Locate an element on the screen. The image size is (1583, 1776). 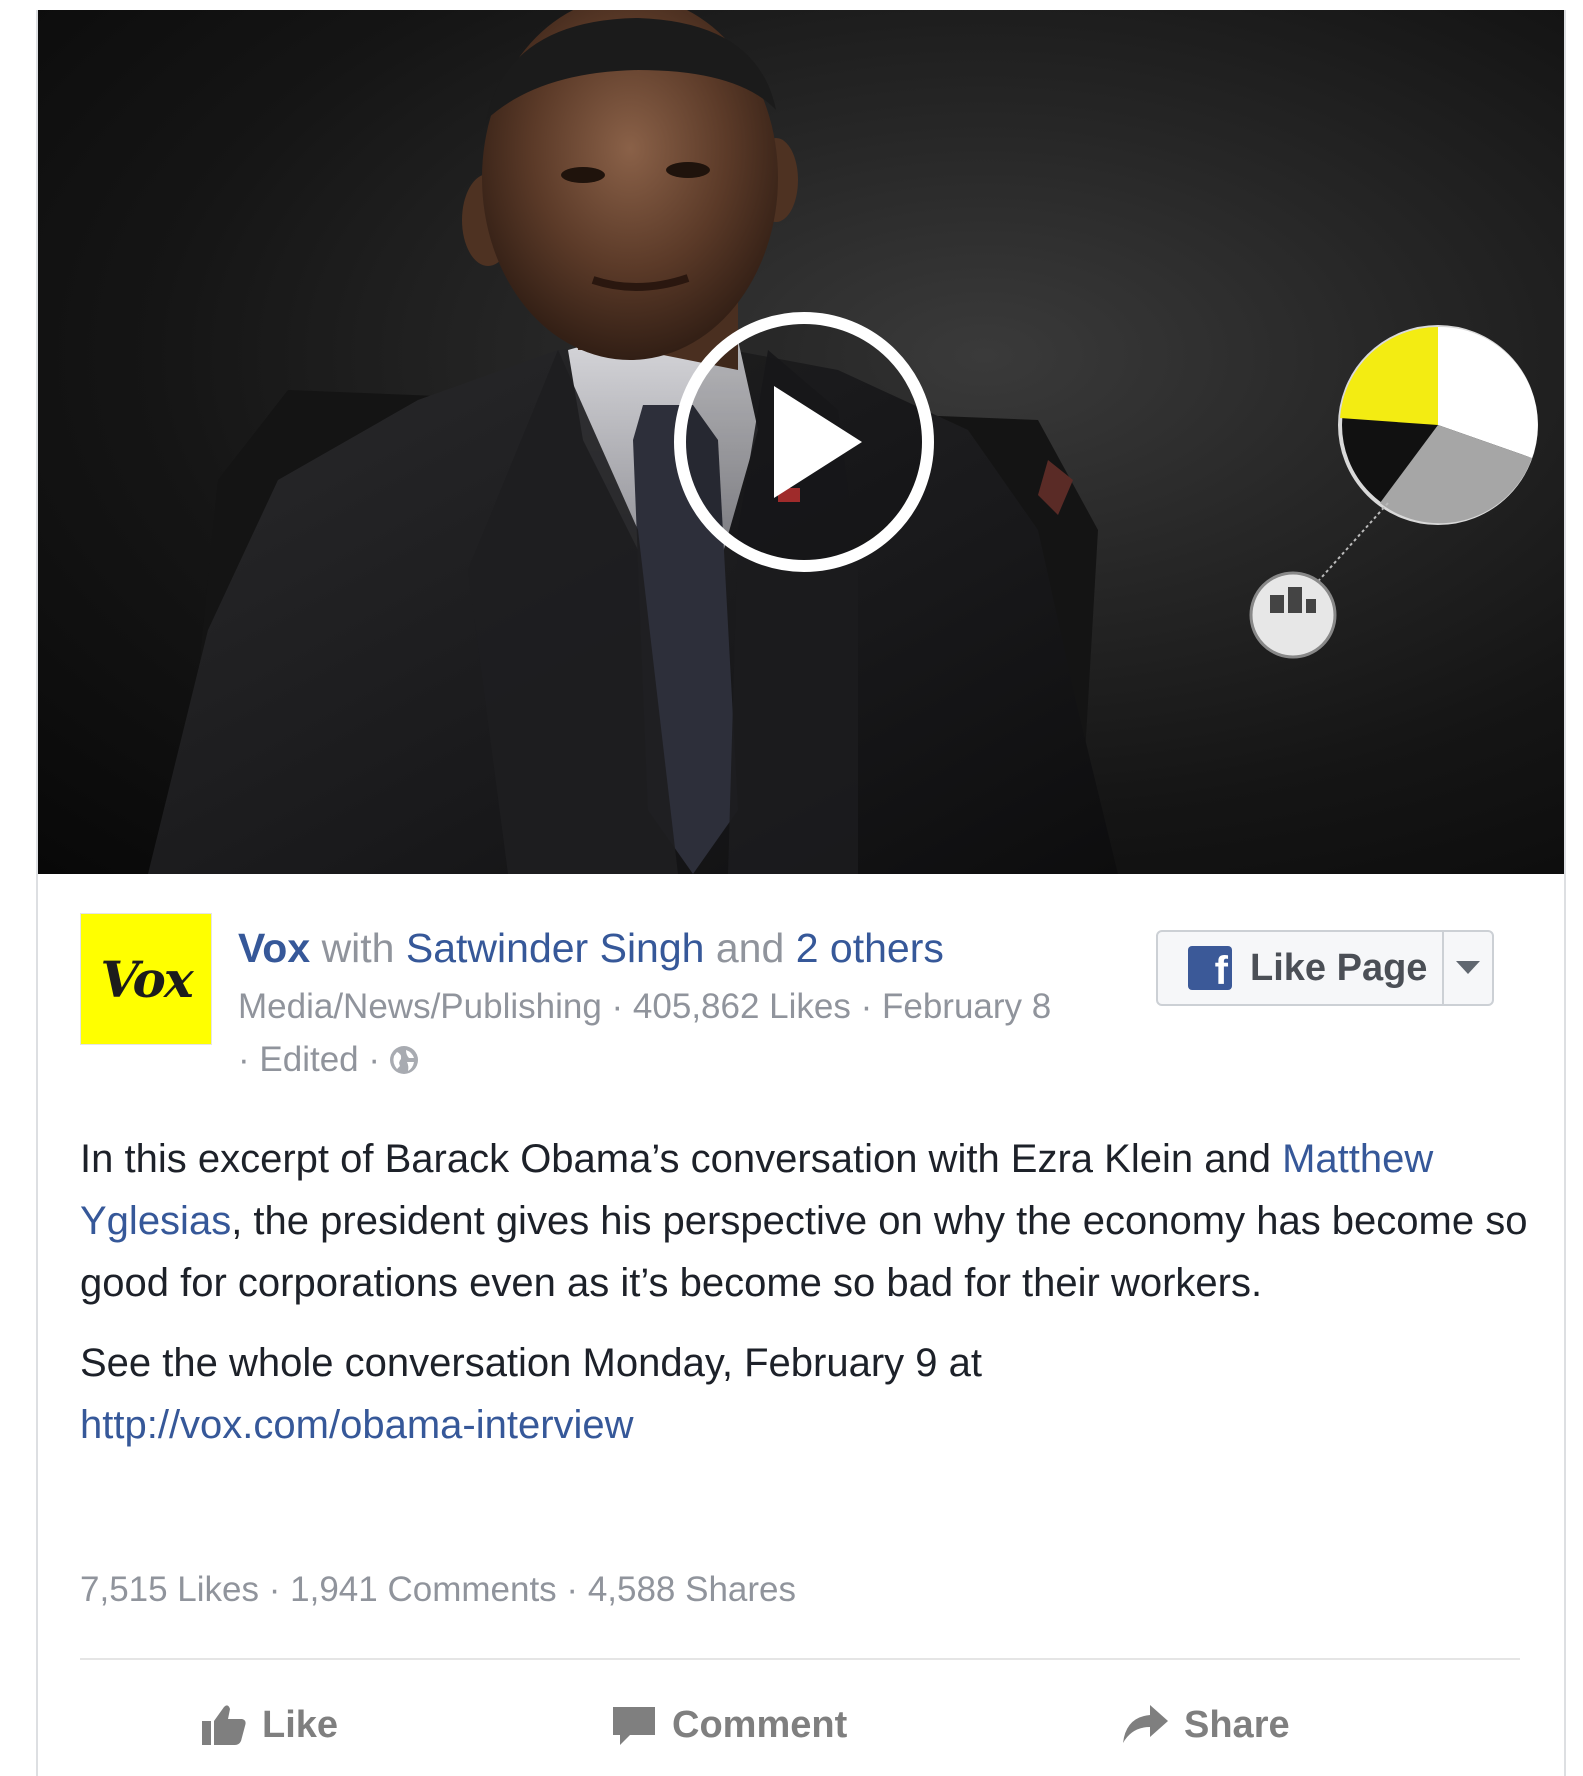
post-title: Vox with Satwinder Singh and 2 others is located at coordinates (591, 948).